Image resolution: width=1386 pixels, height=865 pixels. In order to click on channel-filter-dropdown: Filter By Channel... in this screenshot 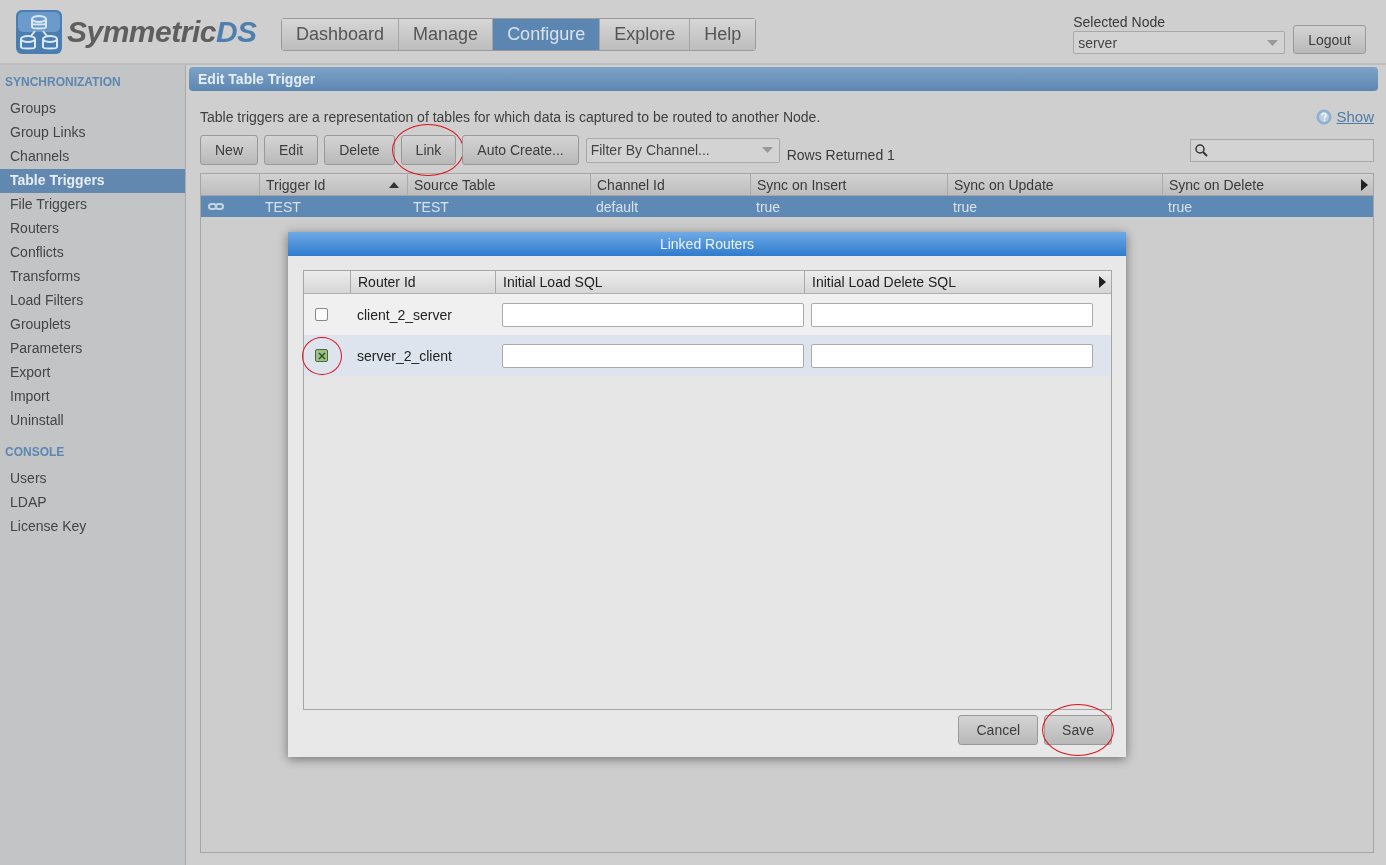, I will do `click(682, 150)`.